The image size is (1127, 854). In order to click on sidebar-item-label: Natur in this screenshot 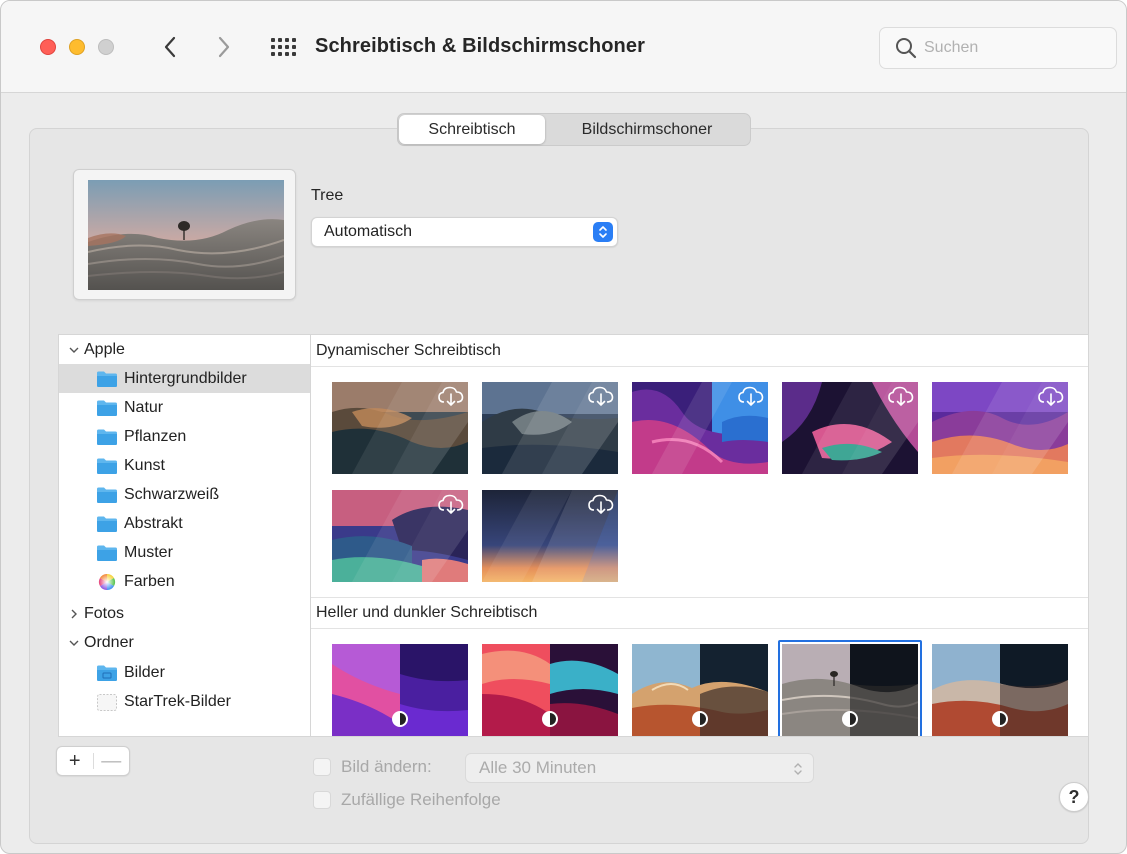, I will do `click(144, 407)`.